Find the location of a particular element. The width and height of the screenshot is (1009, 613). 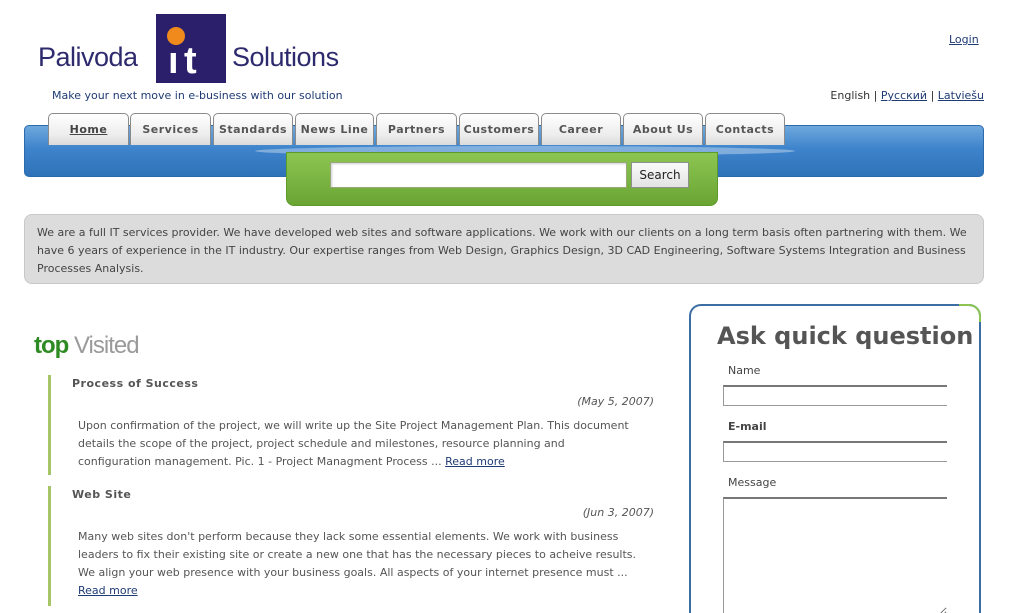

search-input is located at coordinates (478, 175).